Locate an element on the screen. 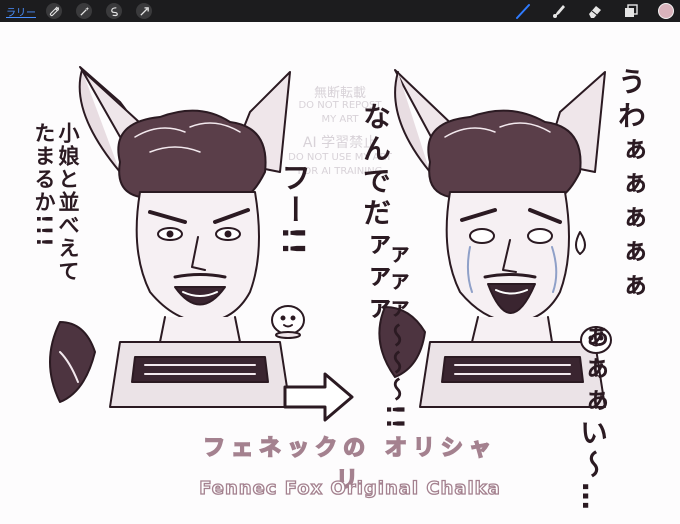 The width and height of the screenshot is (680, 524). left-speech-text: 小娘と並べえて たまるか!!! is located at coordinates (56, 202).